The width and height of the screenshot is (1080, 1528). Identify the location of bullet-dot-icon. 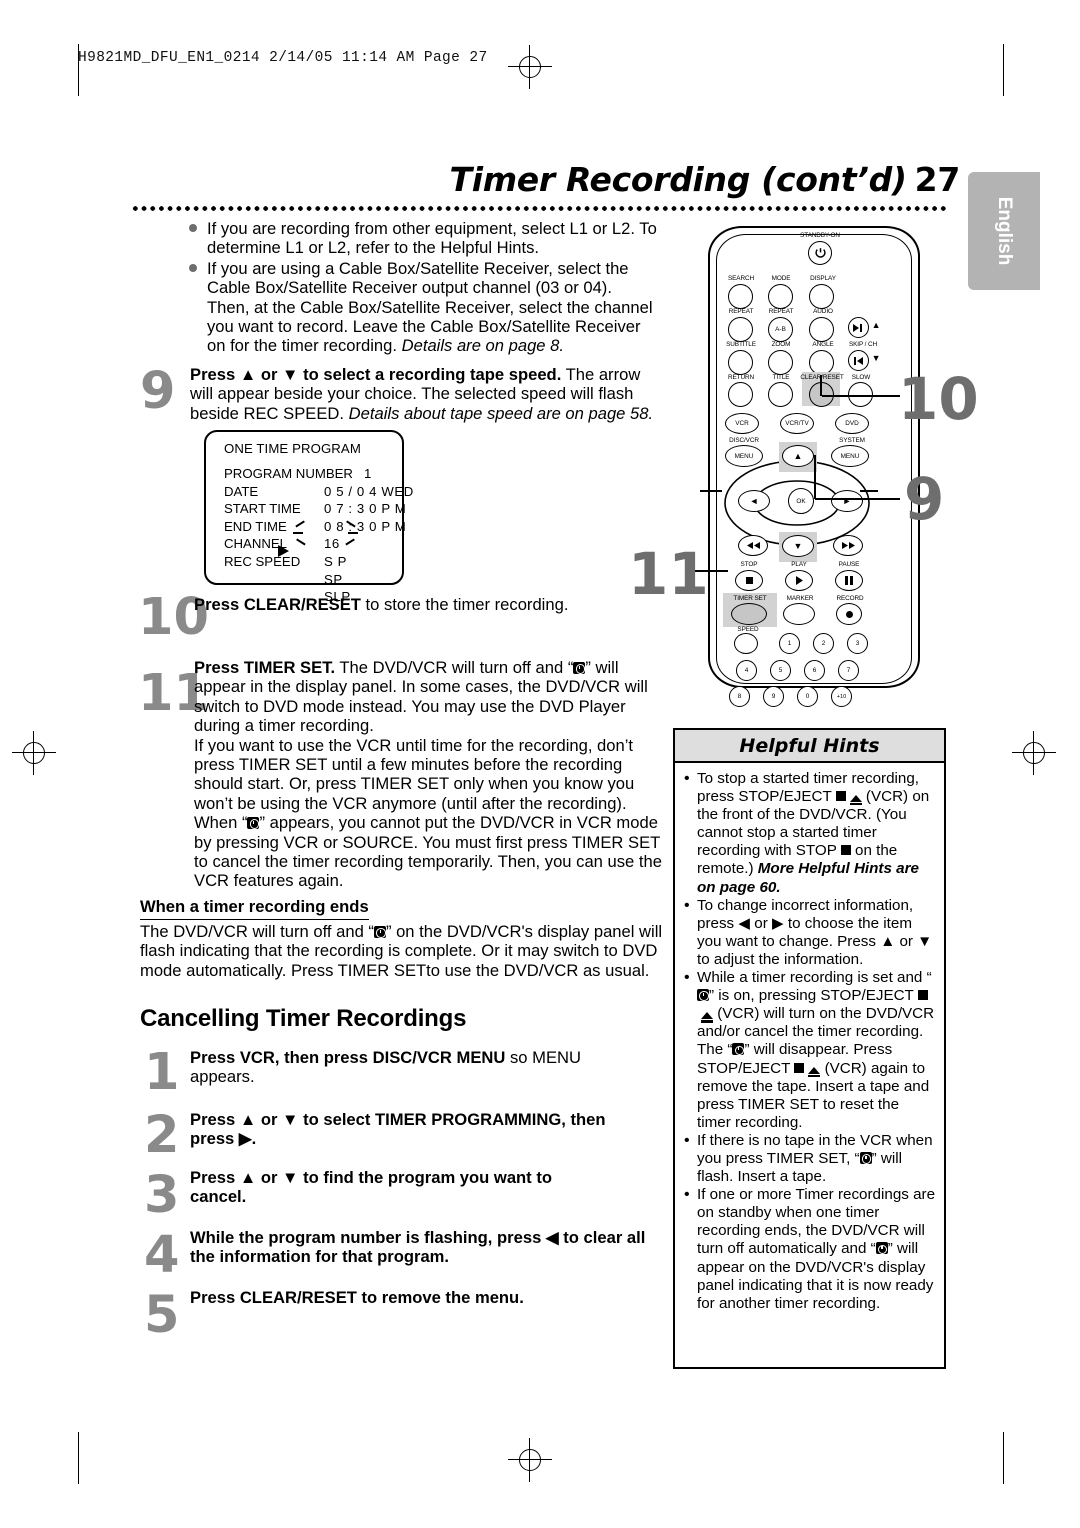
(193, 267).